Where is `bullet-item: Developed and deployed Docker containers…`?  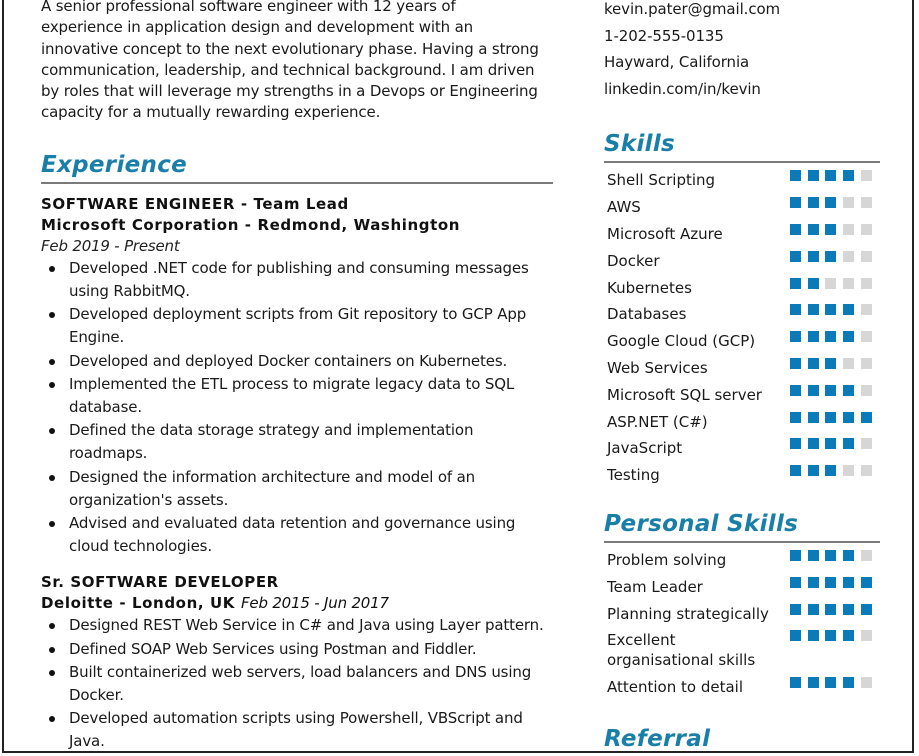
bullet-item: Developed and deployed Docker containers… is located at coordinates (297, 361).